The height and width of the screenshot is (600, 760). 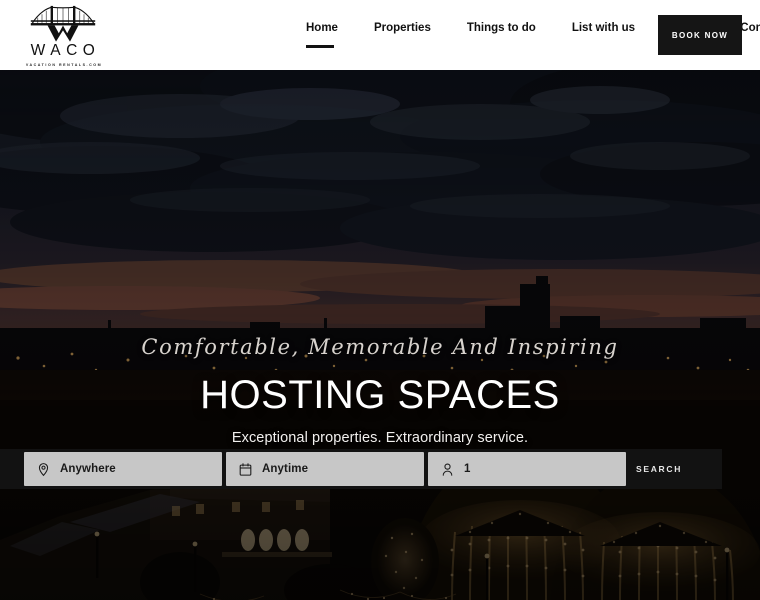 I want to click on brand-tagline: VACATION RENTALS.COM, so click(x=64, y=64).